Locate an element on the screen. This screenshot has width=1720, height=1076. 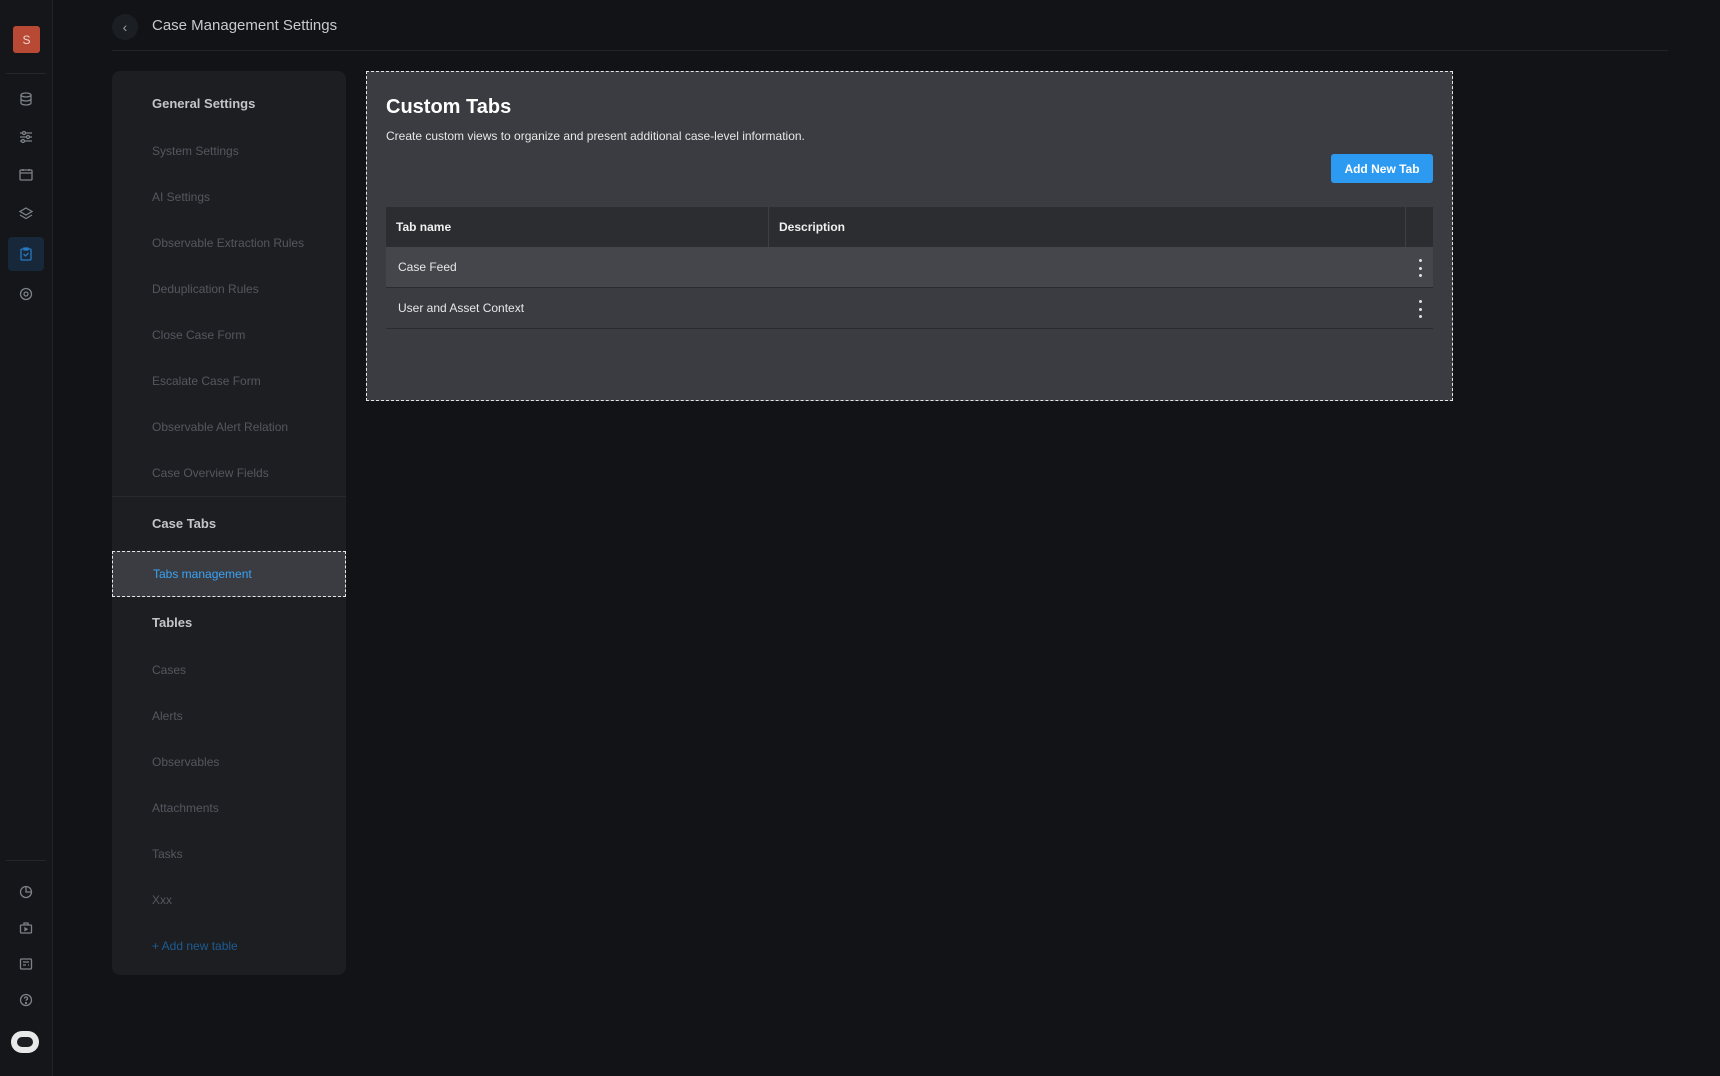
nav-item-tabs-management: Tabs management is located at coordinates (229, 574).